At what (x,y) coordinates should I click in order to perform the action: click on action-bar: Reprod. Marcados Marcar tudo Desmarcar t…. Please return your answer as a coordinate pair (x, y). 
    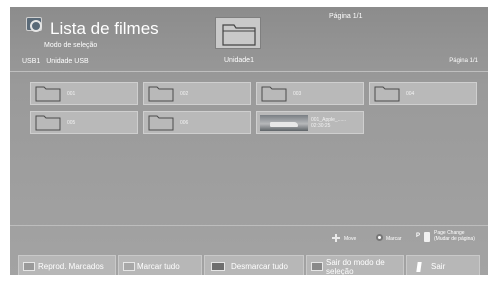
    Looking at the image, I should click on (249, 265).